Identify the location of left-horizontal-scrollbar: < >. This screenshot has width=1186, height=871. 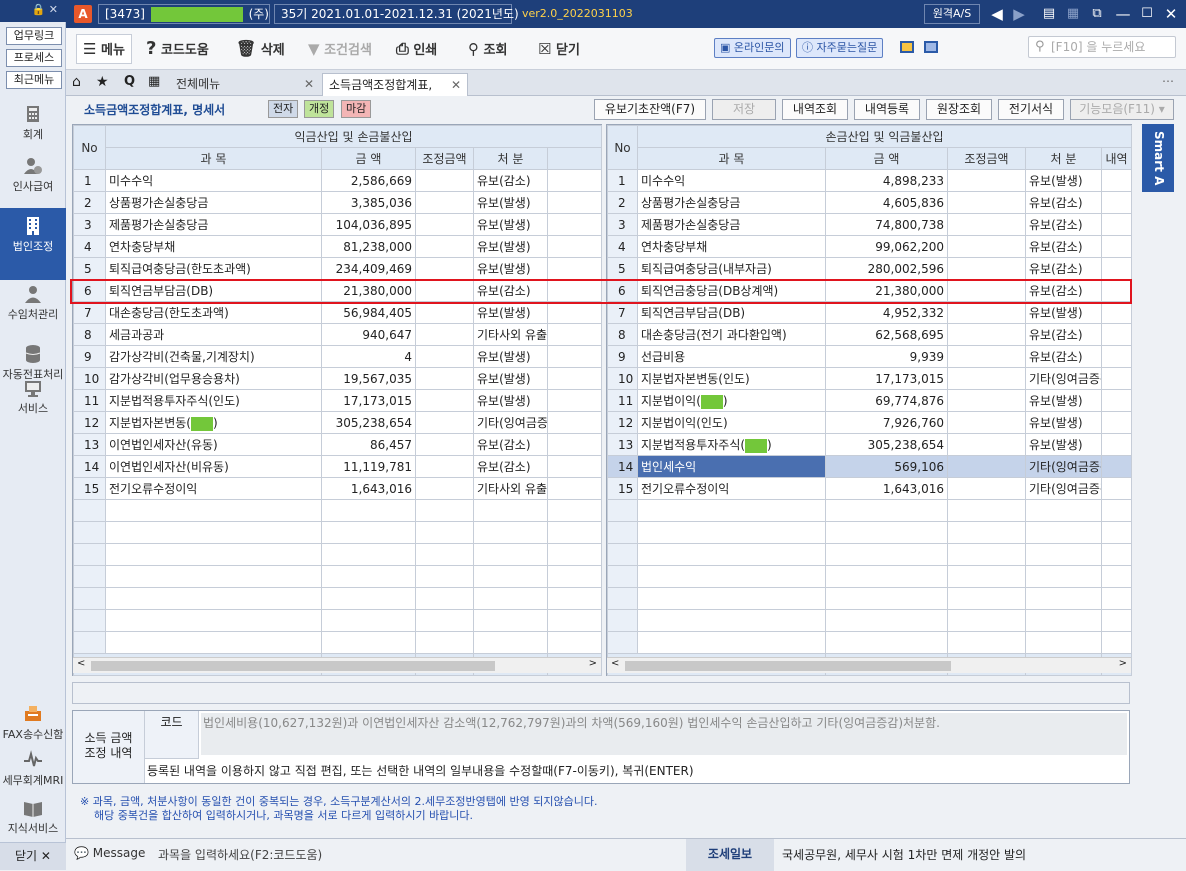
(337, 665).